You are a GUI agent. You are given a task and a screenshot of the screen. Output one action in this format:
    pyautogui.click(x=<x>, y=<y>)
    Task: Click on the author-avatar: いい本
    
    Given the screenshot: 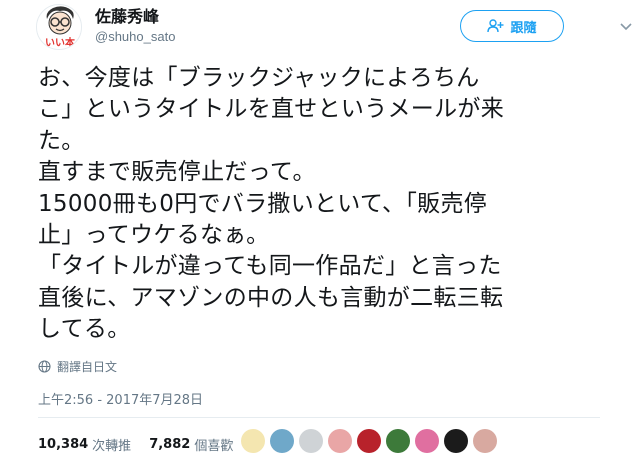 What is the action you would take?
    pyautogui.click(x=59, y=27)
    